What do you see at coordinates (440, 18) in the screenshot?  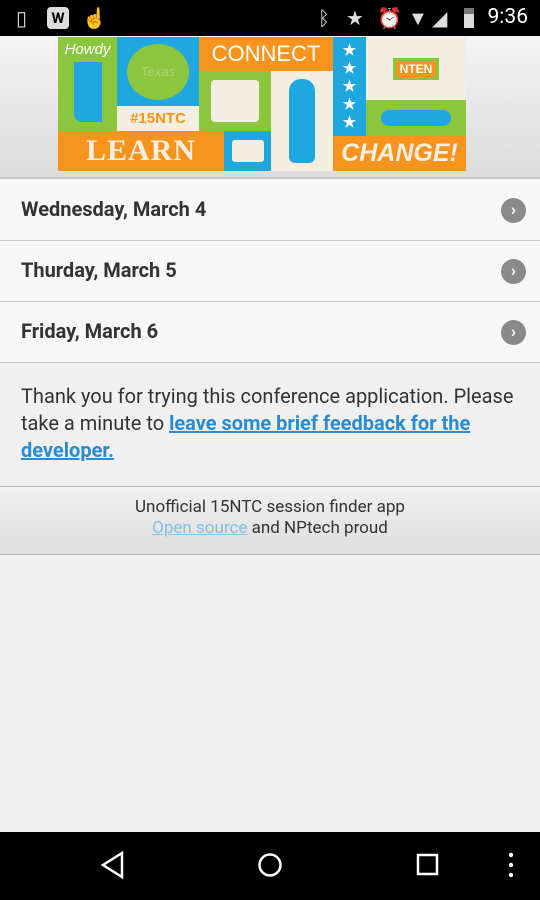 I see `signal-icon: ◢` at bounding box center [440, 18].